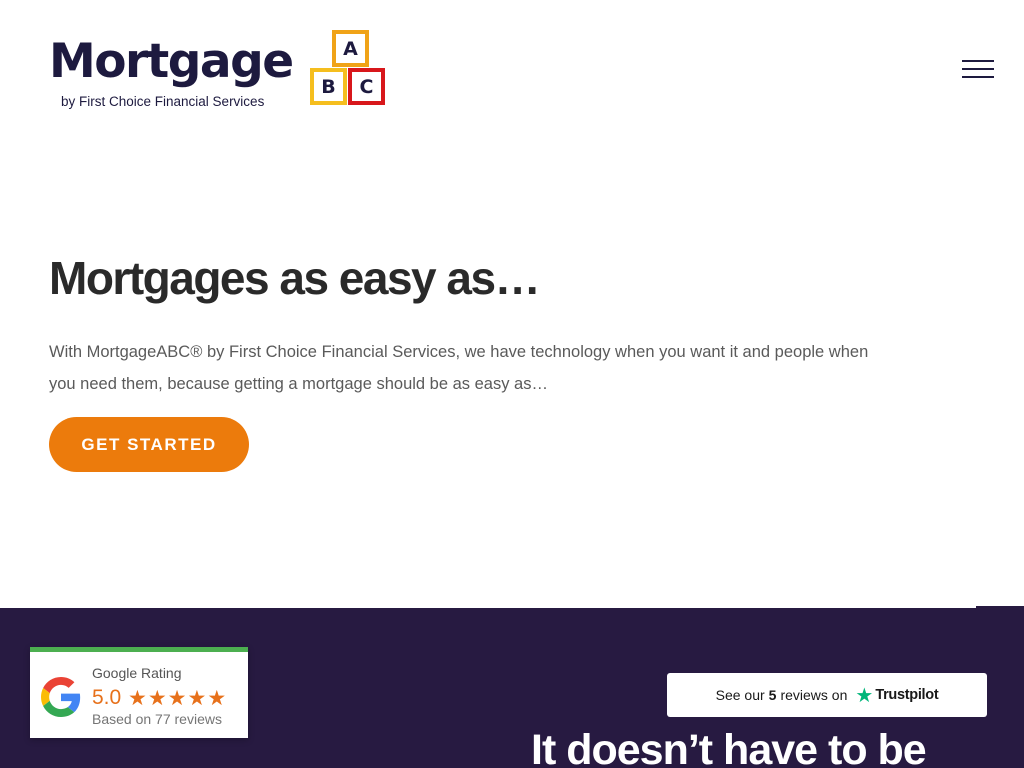  I want to click on logo-block-b: B, so click(328, 86).